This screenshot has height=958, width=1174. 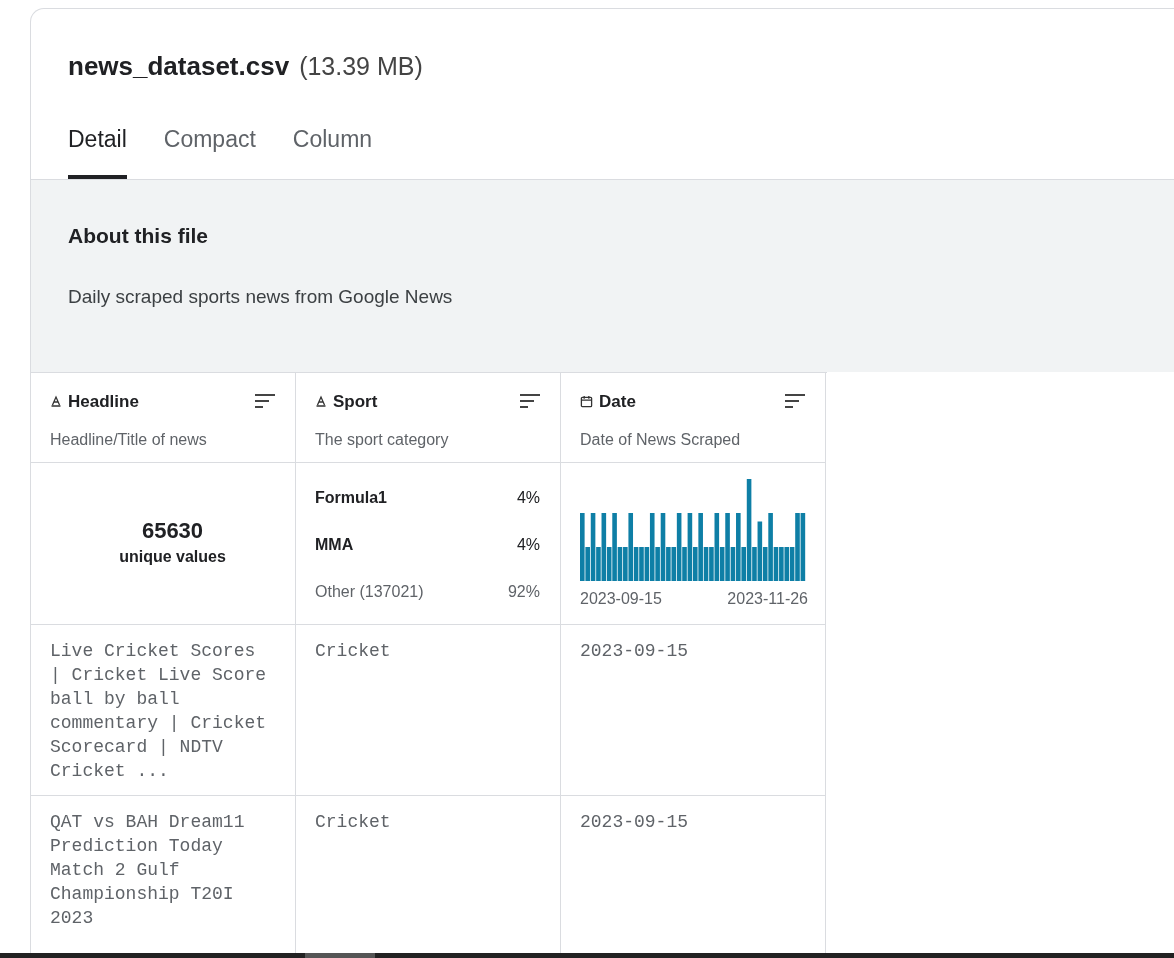 I want to click on unique-count: 65630, so click(x=172, y=531).